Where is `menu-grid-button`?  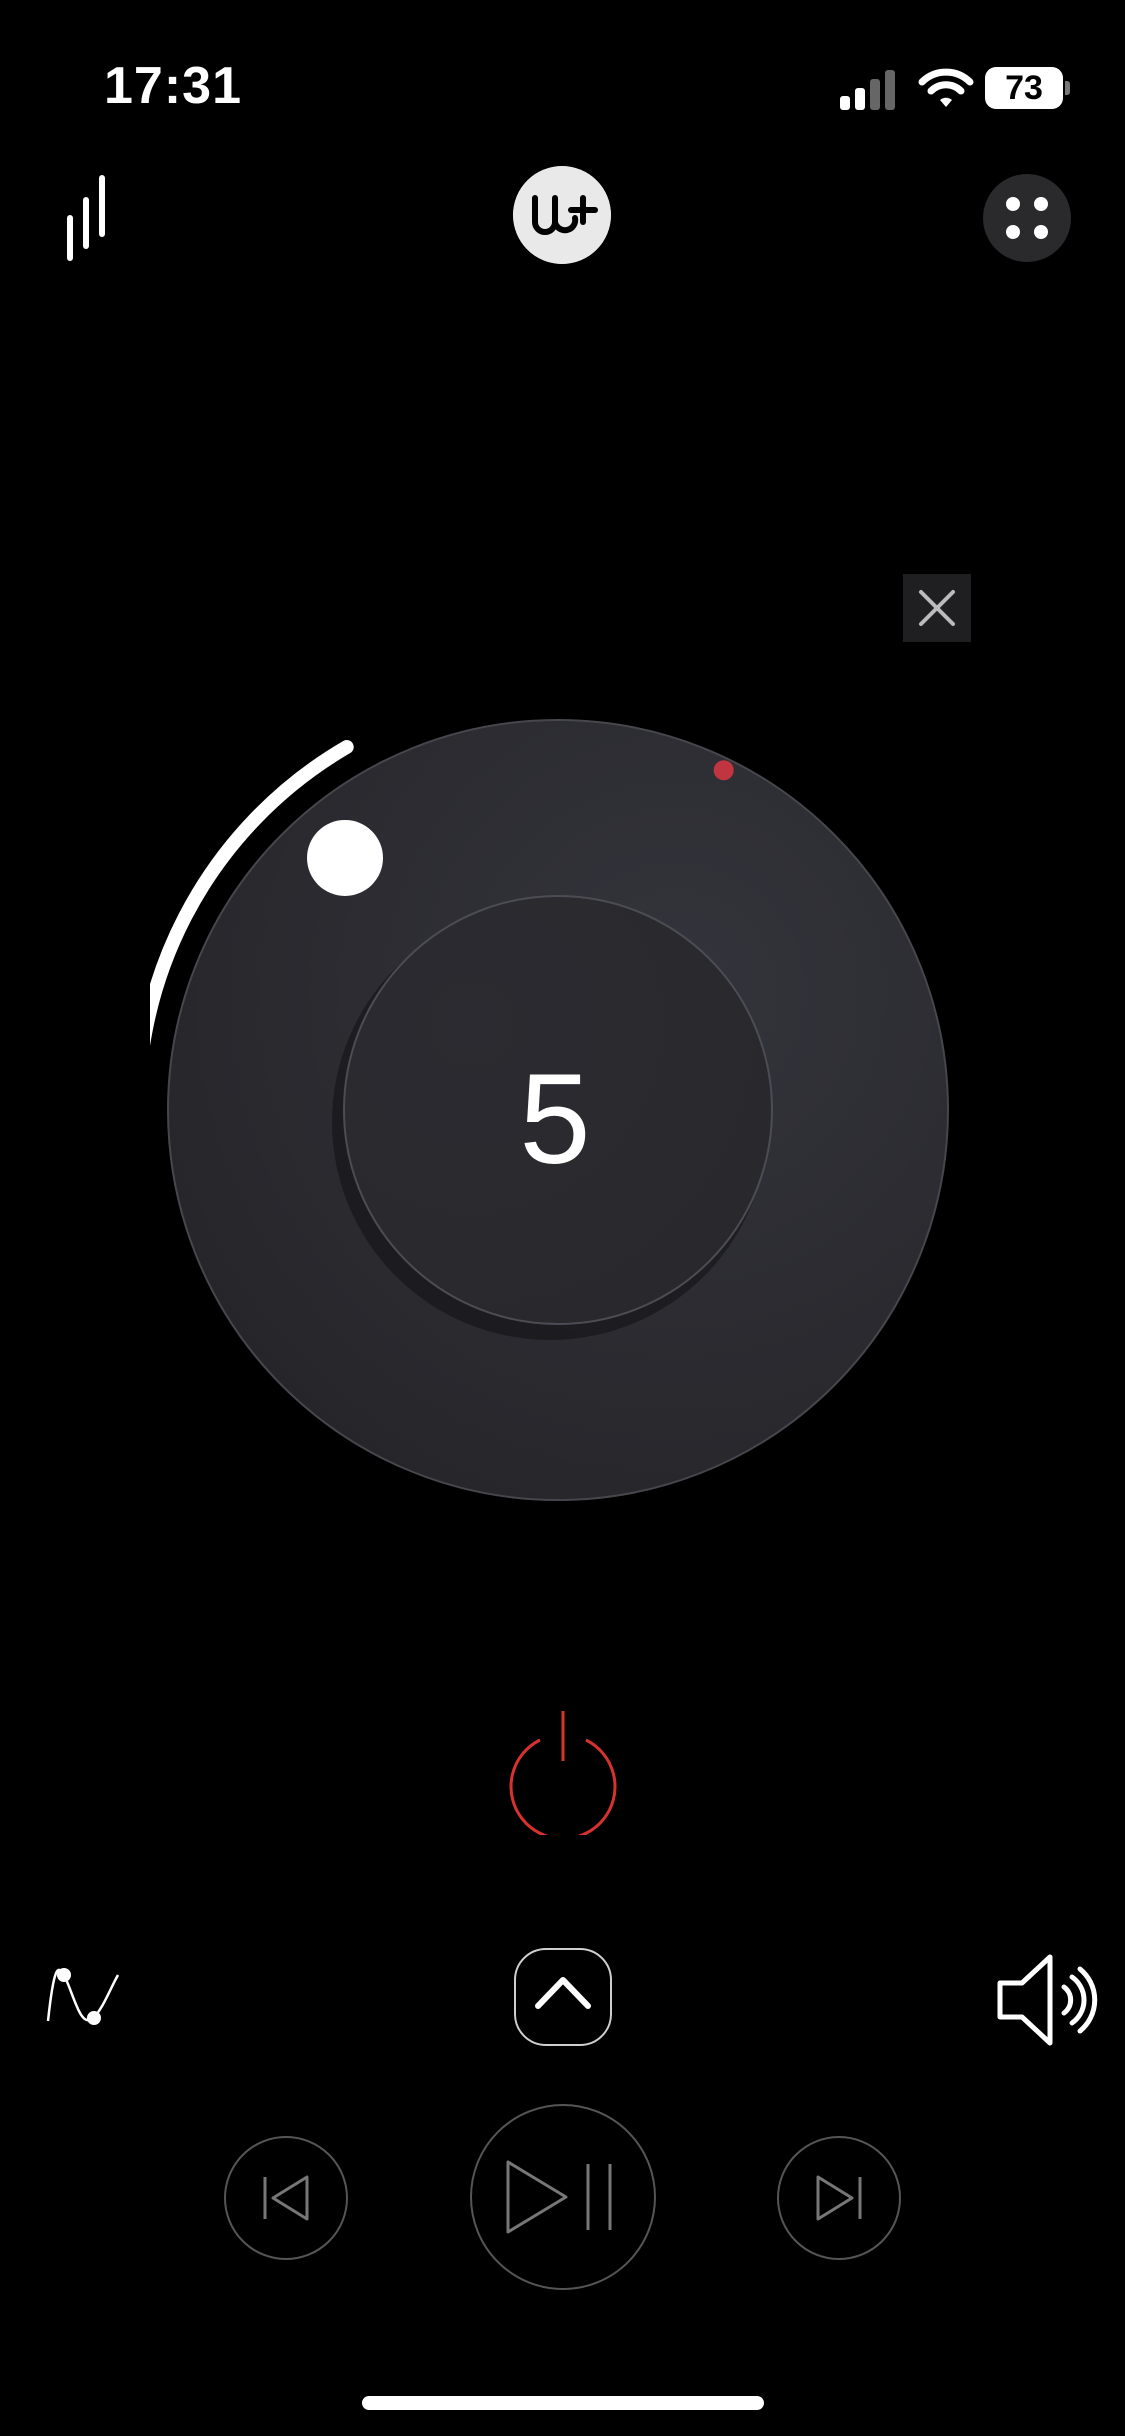
menu-grid-button is located at coordinates (1027, 218).